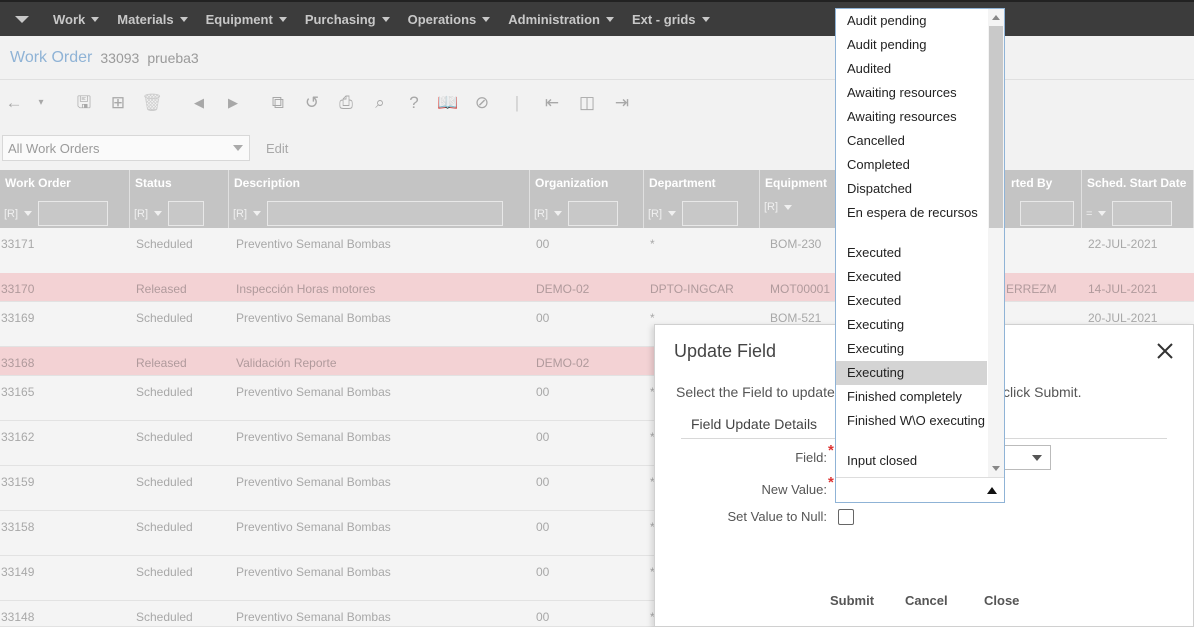 This screenshot has height=627, width=1194. What do you see at coordinates (449, 19) in the screenshot?
I see `nav-operations: Operations` at bounding box center [449, 19].